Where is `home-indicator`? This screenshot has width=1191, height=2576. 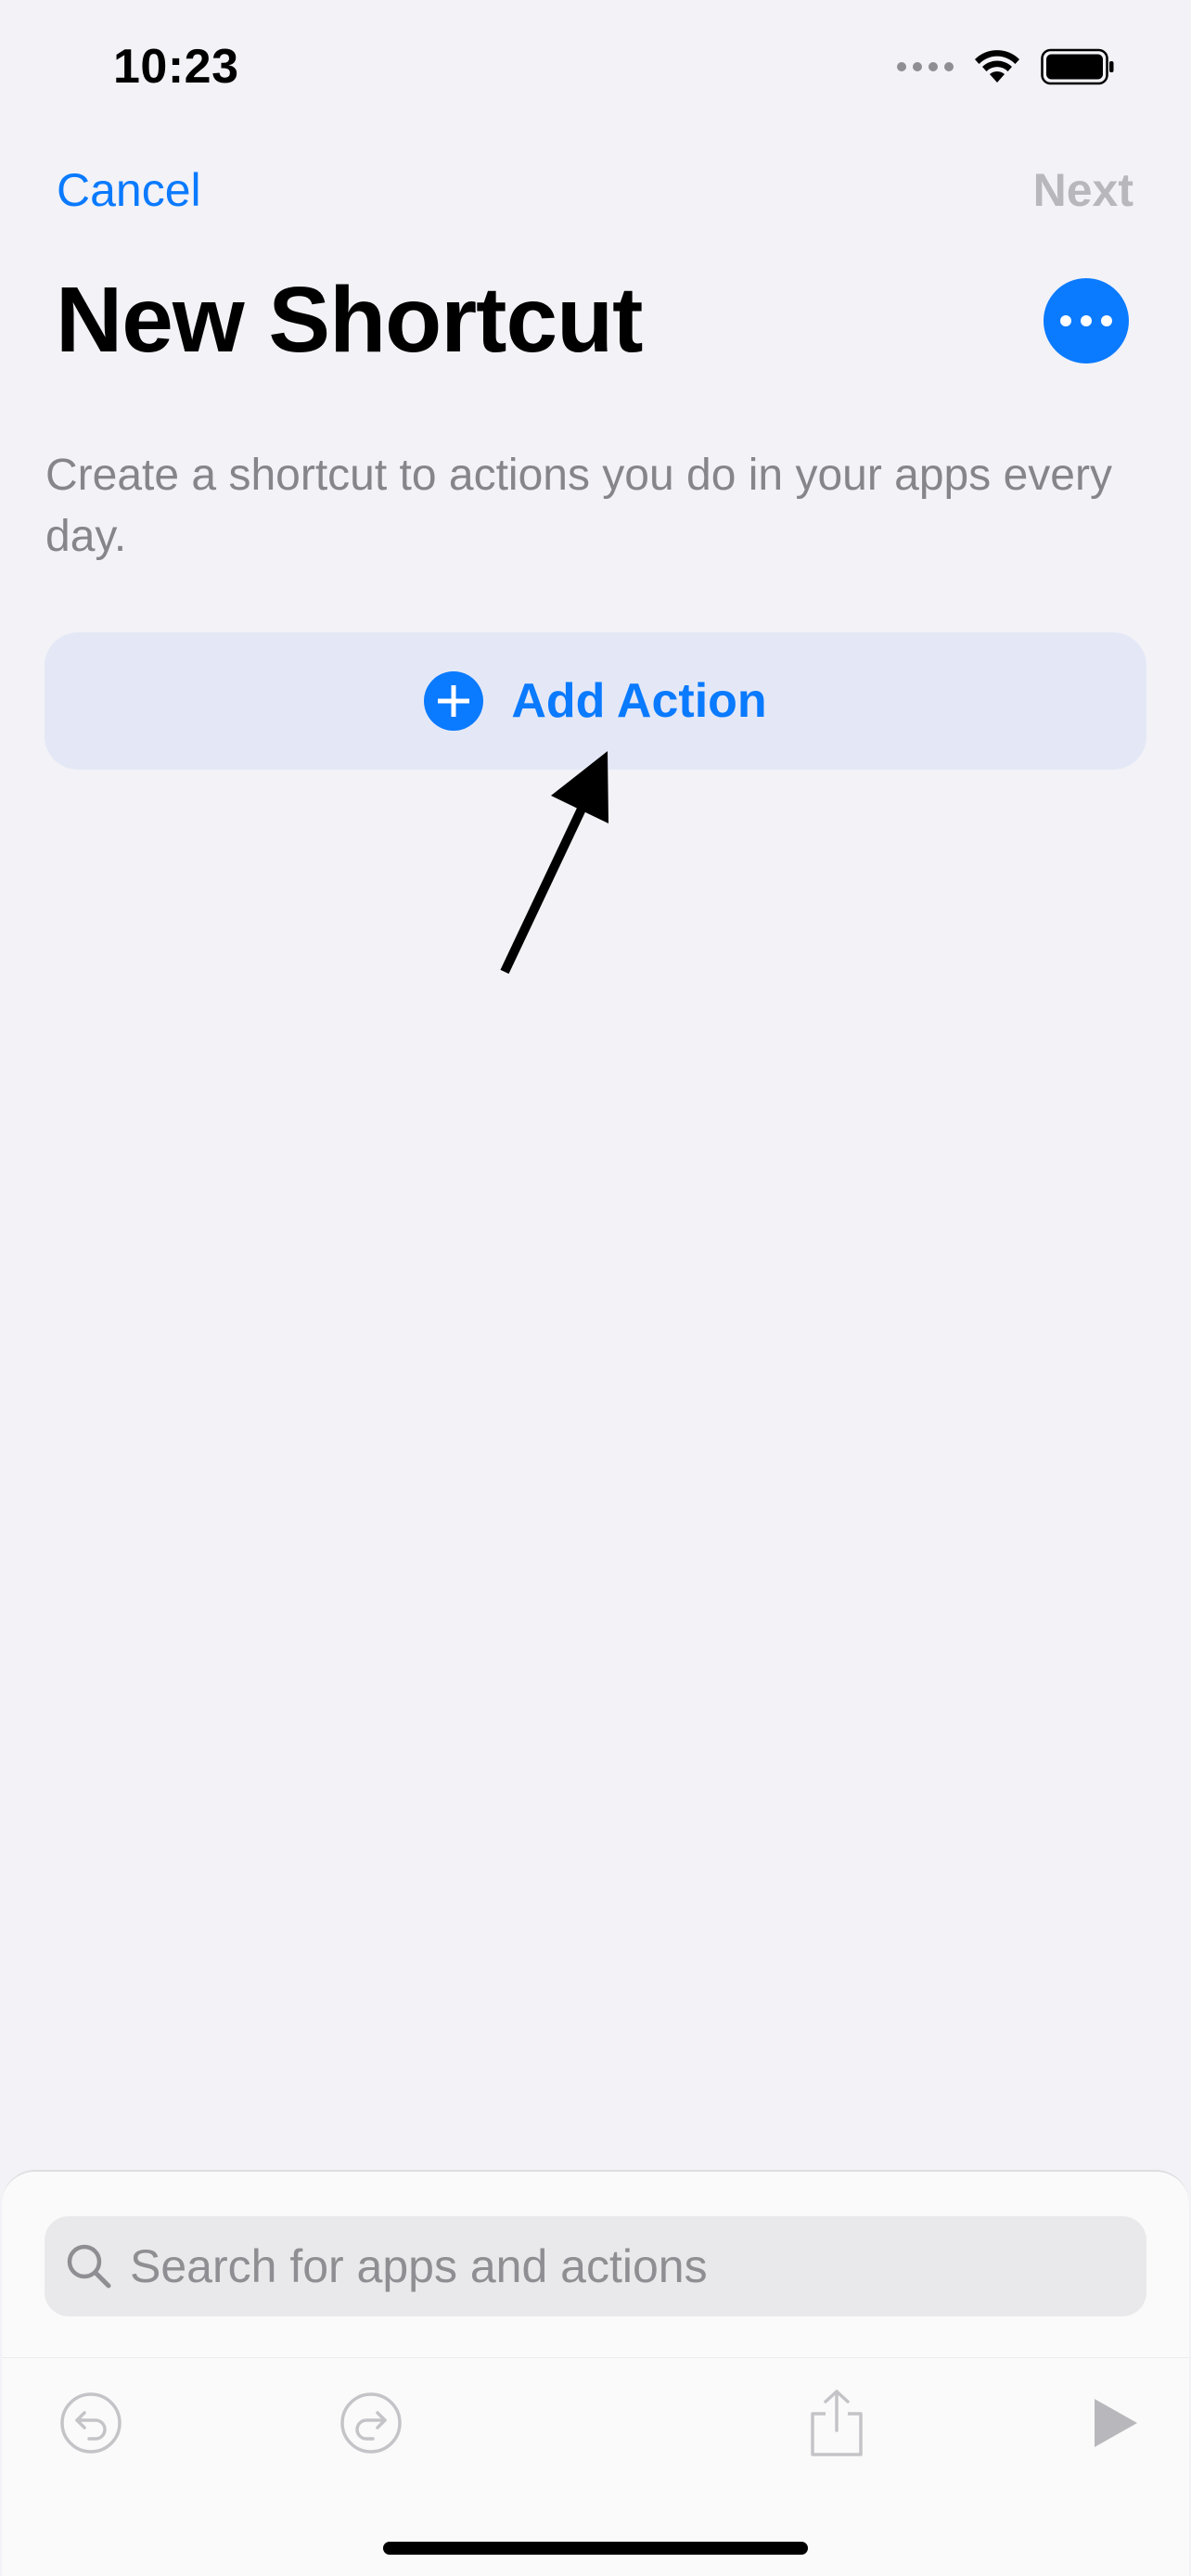
home-indicator is located at coordinates (595, 2548).